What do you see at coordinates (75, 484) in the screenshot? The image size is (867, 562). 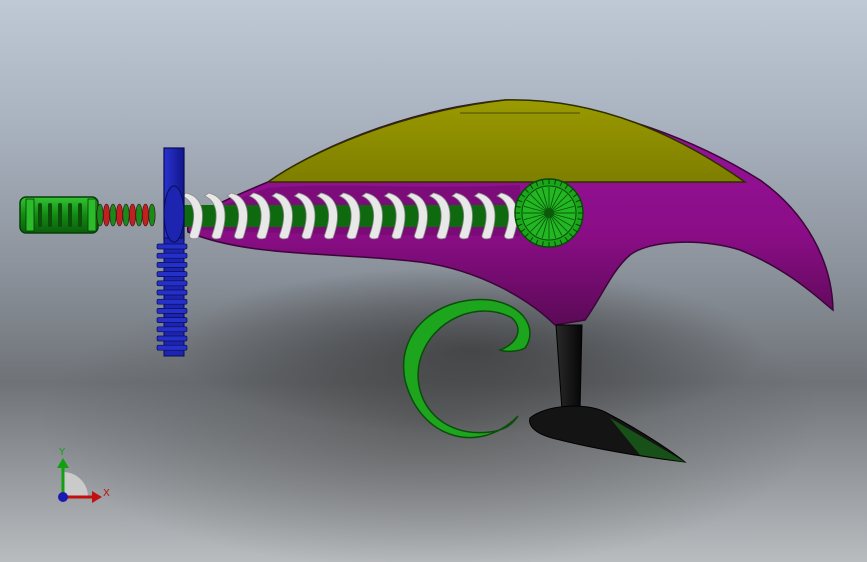 I see `triad-xy-arc` at bounding box center [75, 484].